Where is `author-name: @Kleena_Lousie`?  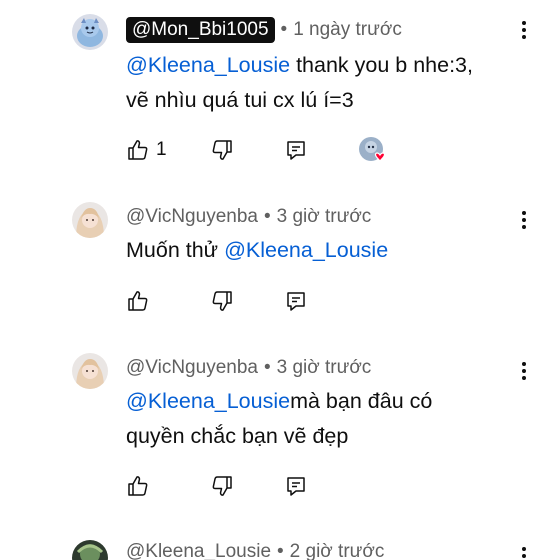
author-name: @Kleena_Lousie is located at coordinates (198, 550).